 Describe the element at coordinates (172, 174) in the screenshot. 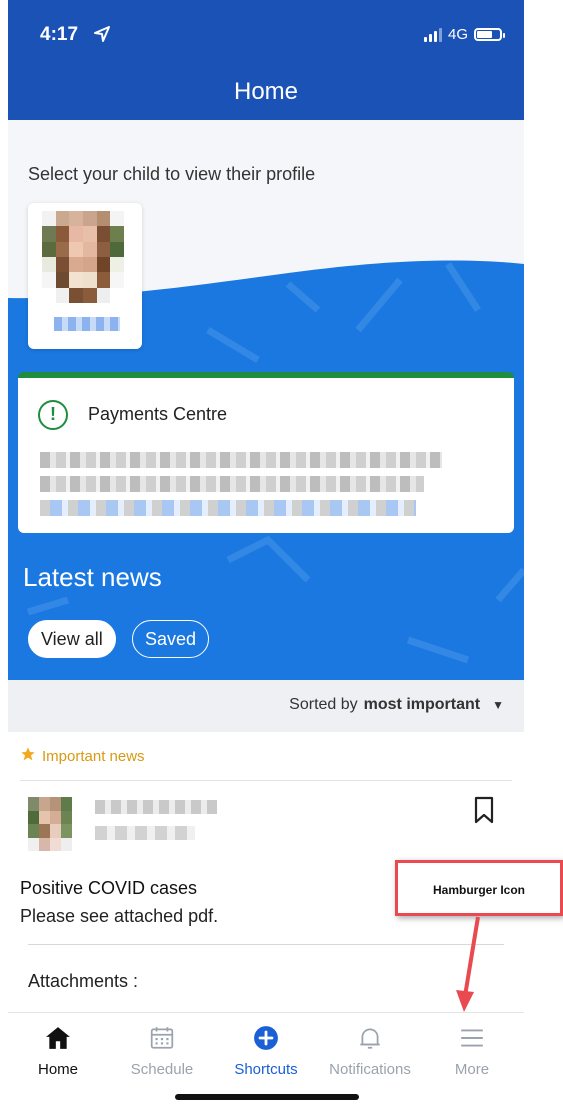

I see `select-child-prompt: Select your child to view their profile` at that location.